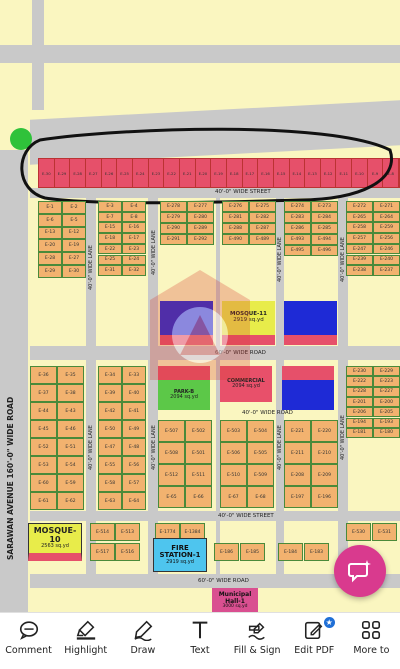 The image size is (400, 669). What do you see at coordinates (386, 270) in the screenshot?
I see `plot-e-237: E-237` at bounding box center [386, 270].